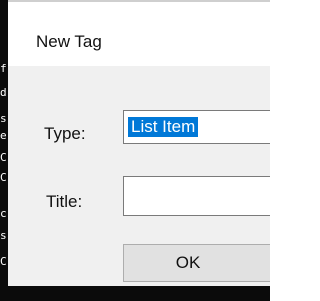 This screenshot has width=320, height=301. What do you see at coordinates (69, 41) in the screenshot?
I see `dialog-title: New Tag` at bounding box center [69, 41].